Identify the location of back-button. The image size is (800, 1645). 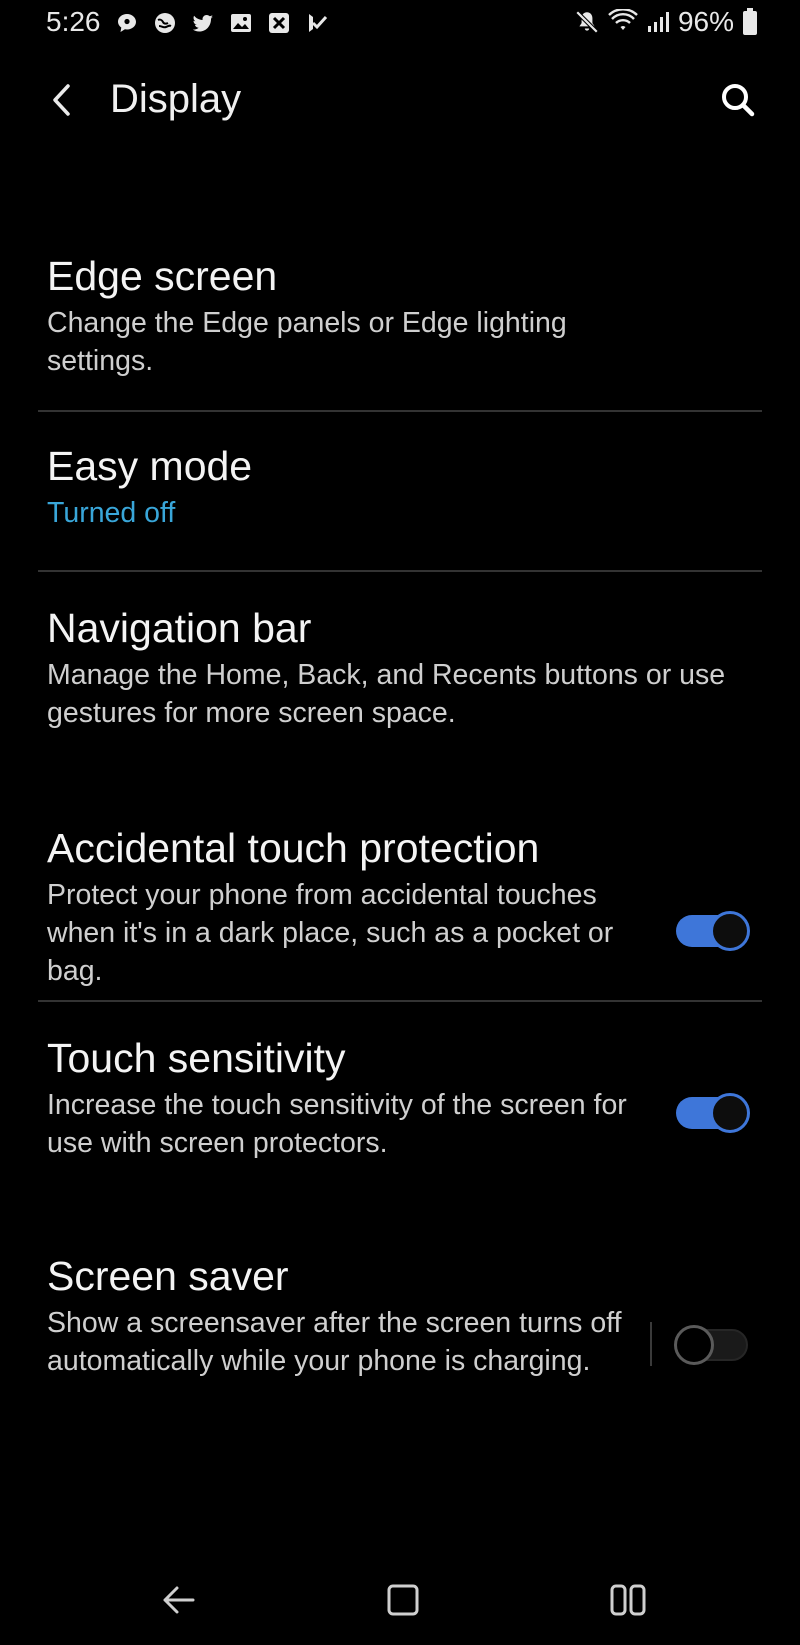
(62, 100).